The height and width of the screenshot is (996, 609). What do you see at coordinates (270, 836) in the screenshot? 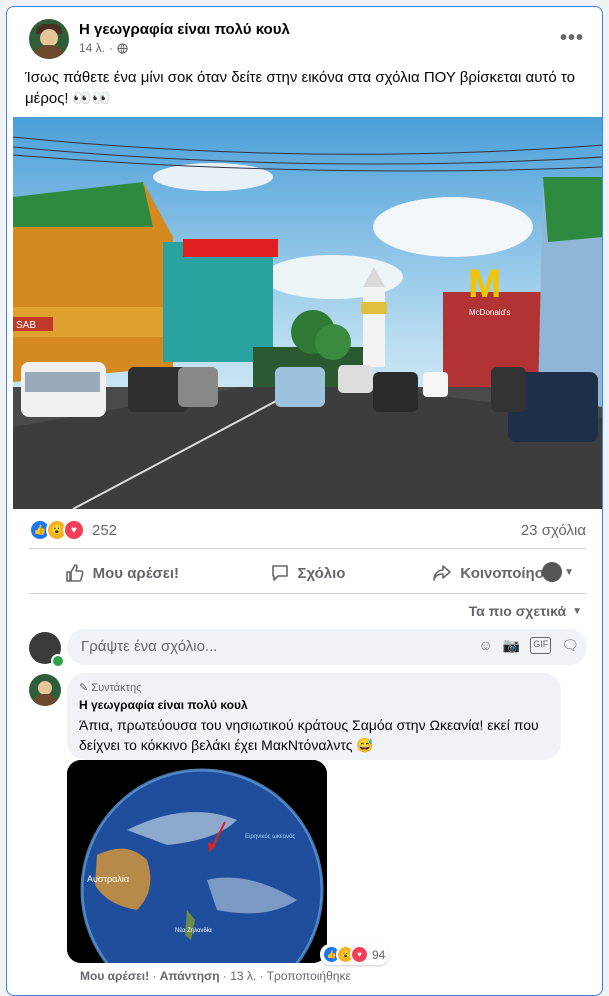
I see `pacific-ocean-label: Ειρηνικός ωκεανός` at bounding box center [270, 836].